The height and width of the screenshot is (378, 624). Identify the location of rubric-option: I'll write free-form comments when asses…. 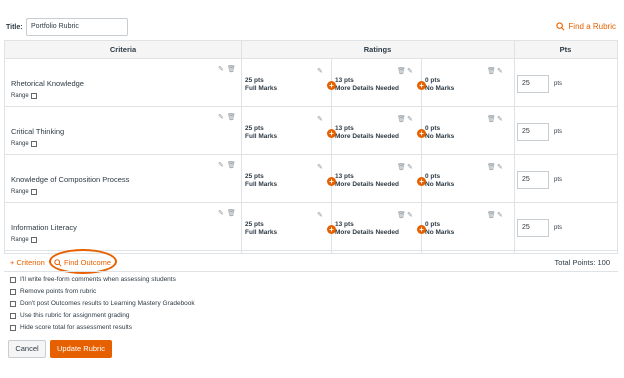
(93, 279).